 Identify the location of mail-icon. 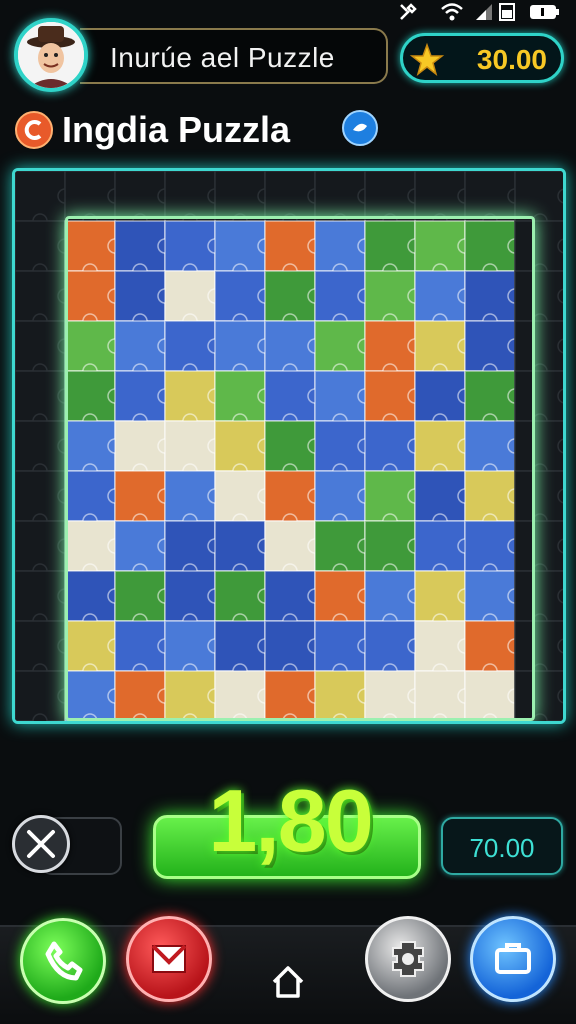
(169, 958).